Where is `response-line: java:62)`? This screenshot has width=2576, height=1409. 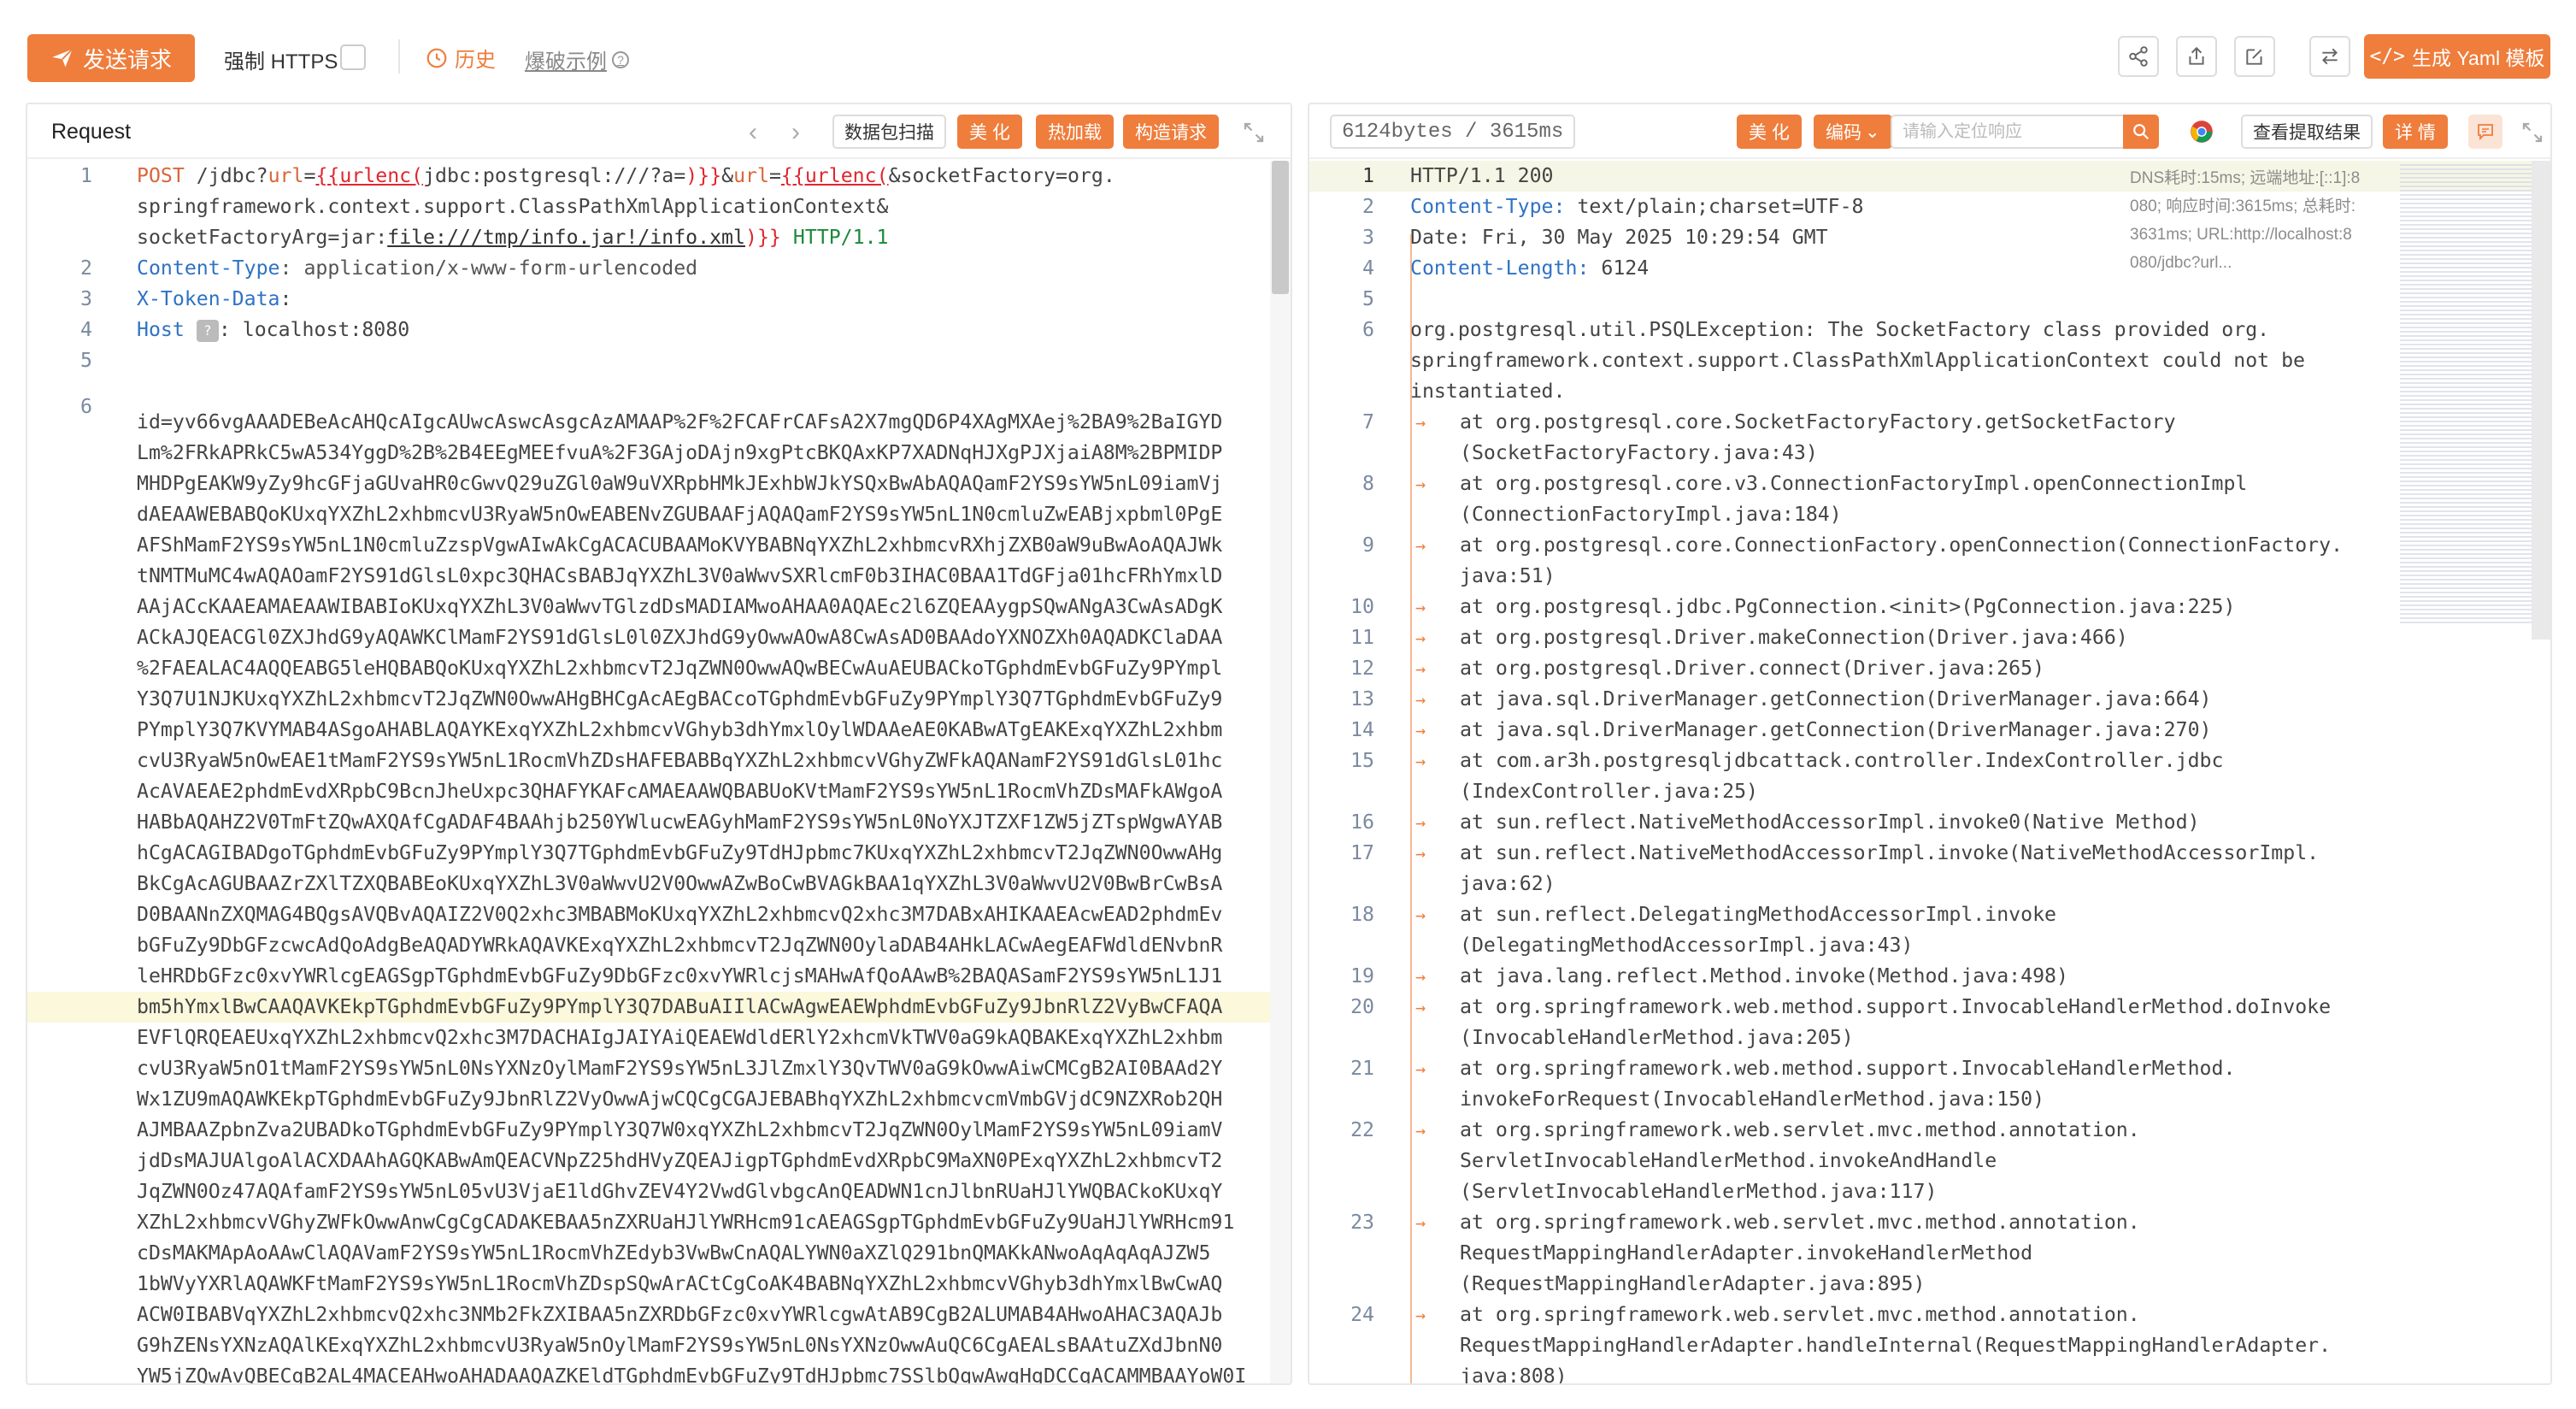 response-line: java:62) is located at coordinates (1929, 884).